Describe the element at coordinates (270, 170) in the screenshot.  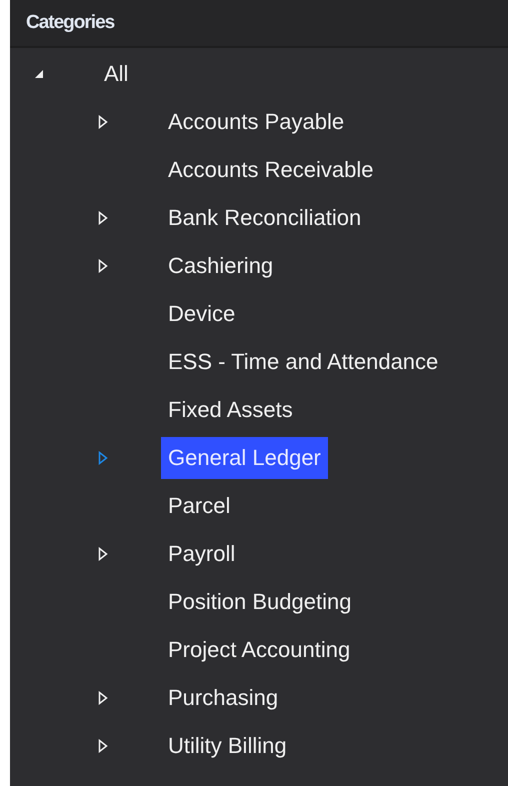
I see `tree-item: Accounts Receivable` at that location.